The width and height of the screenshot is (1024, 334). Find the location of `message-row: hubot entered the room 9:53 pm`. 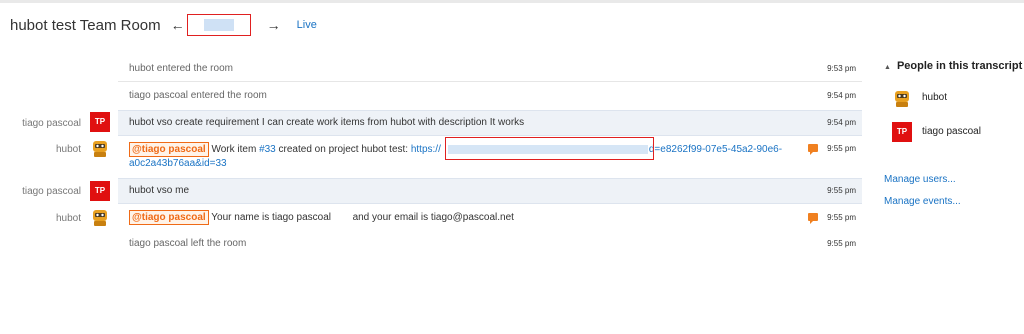

message-row: hubot entered the room 9:53 pm is located at coordinates (431, 69).